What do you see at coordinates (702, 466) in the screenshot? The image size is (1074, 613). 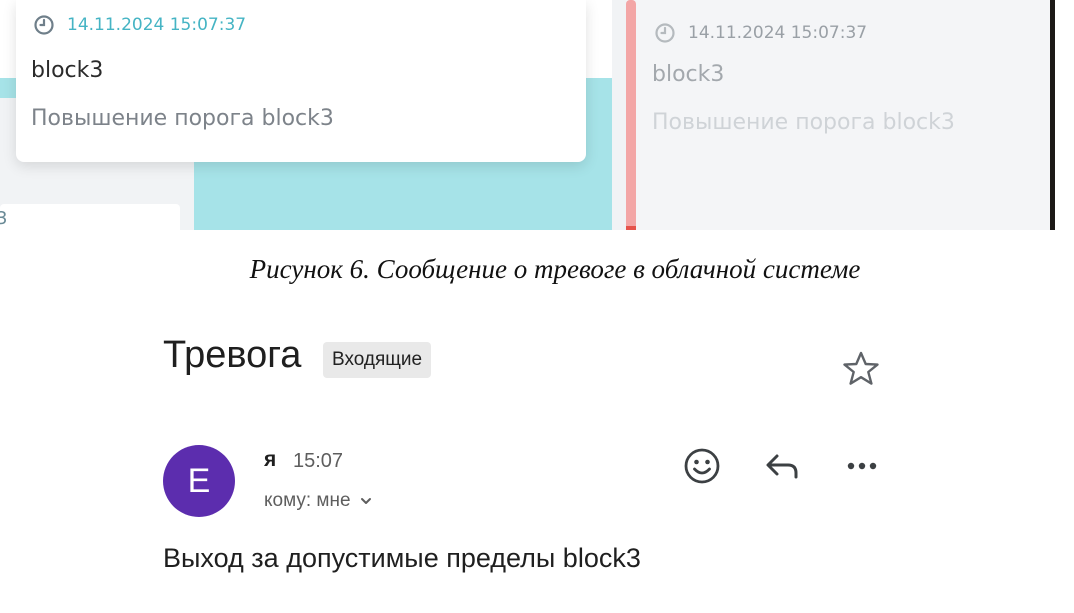 I see `emoji-icon` at bounding box center [702, 466].